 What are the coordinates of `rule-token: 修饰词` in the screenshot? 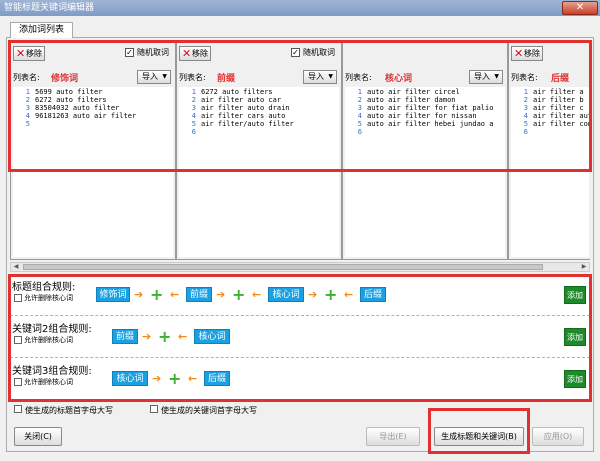 It's located at (113, 294).